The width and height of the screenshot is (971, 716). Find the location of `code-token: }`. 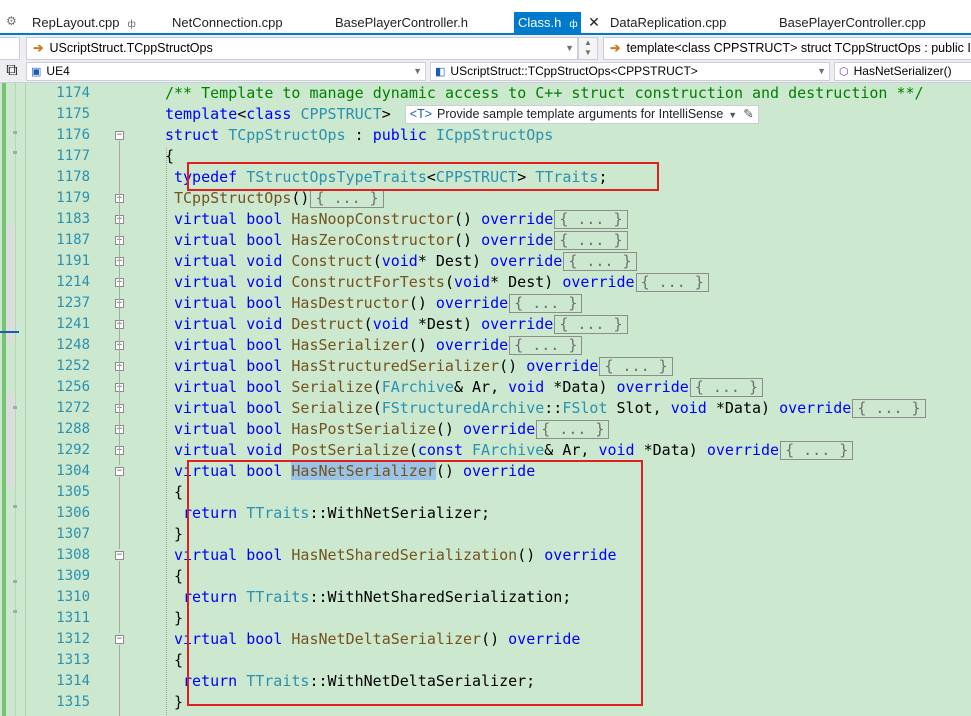

code-token: } is located at coordinates (179, 534).